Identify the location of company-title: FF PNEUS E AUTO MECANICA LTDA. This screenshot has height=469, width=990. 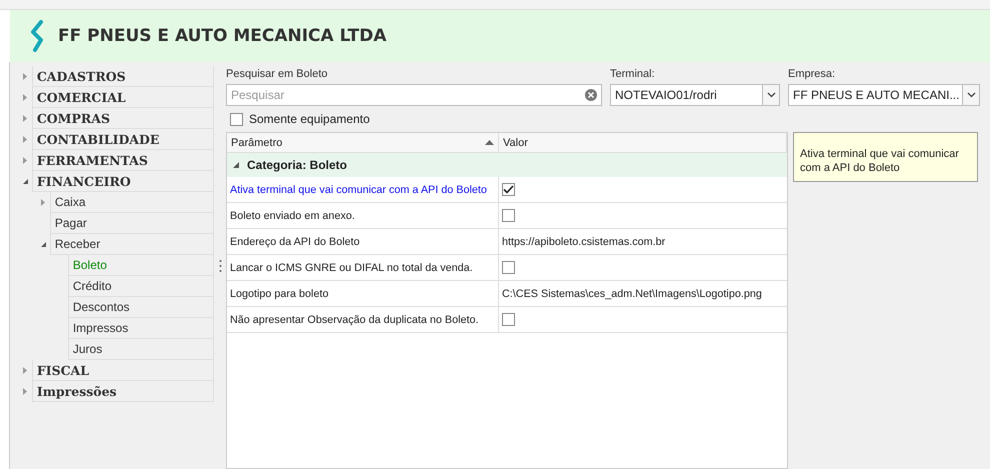
(222, 36).